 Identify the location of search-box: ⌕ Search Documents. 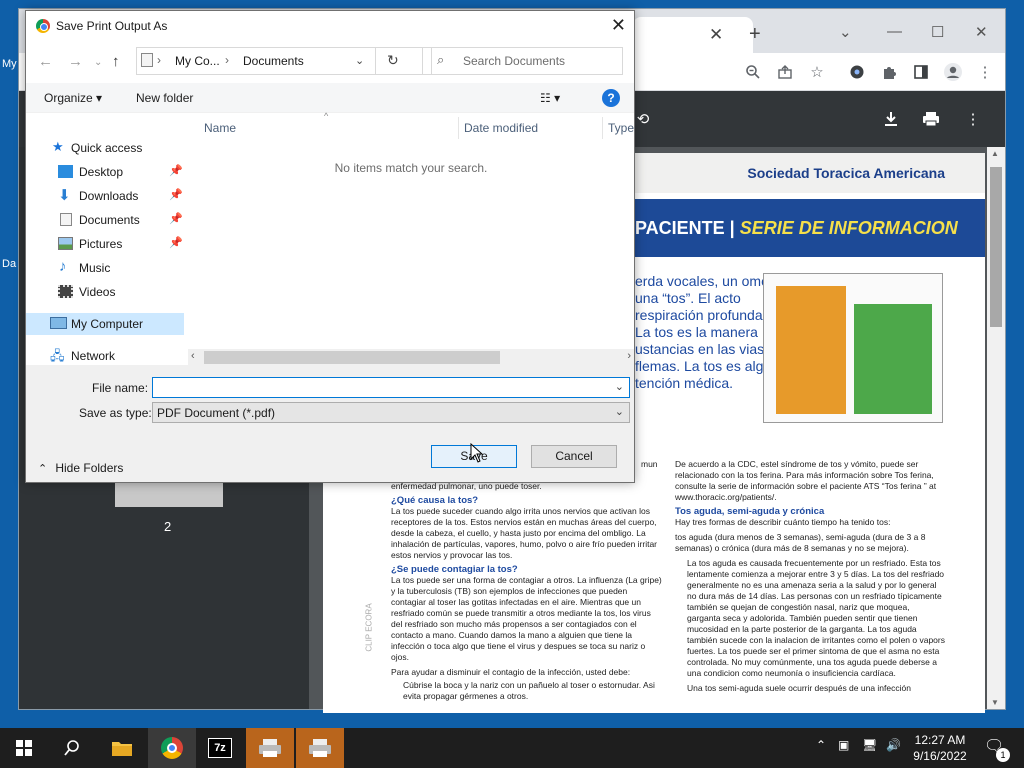
(522, 61).